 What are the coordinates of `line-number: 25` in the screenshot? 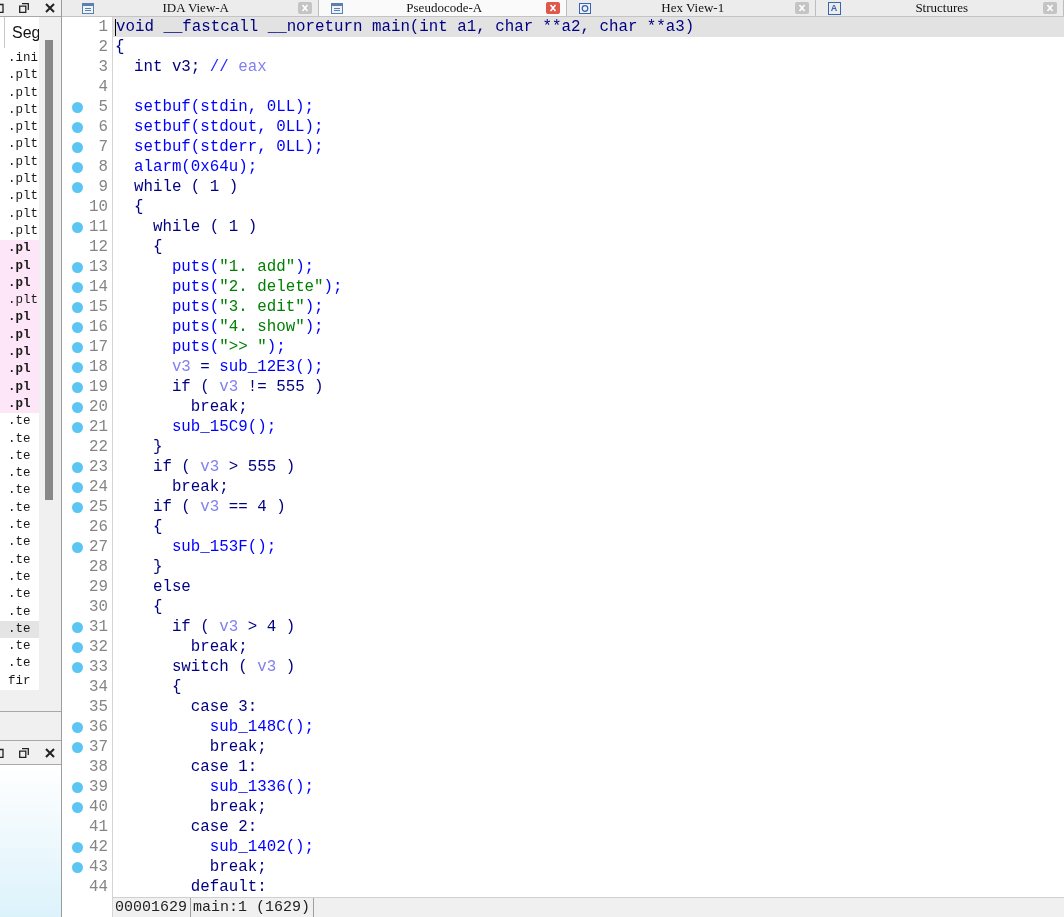 It's located at (98, 507).